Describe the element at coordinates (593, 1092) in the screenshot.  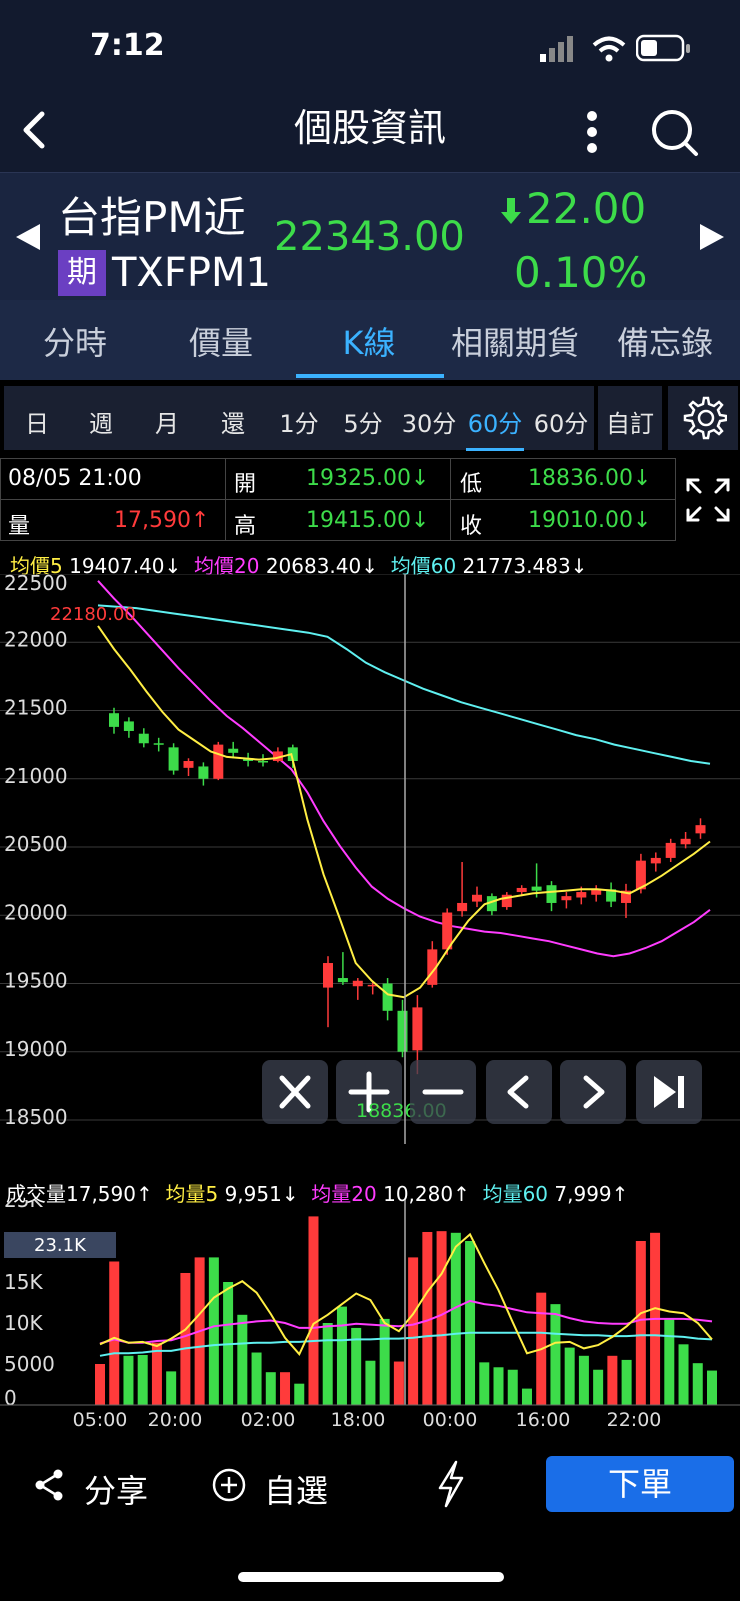
I see `scroll-right-button` at that location.